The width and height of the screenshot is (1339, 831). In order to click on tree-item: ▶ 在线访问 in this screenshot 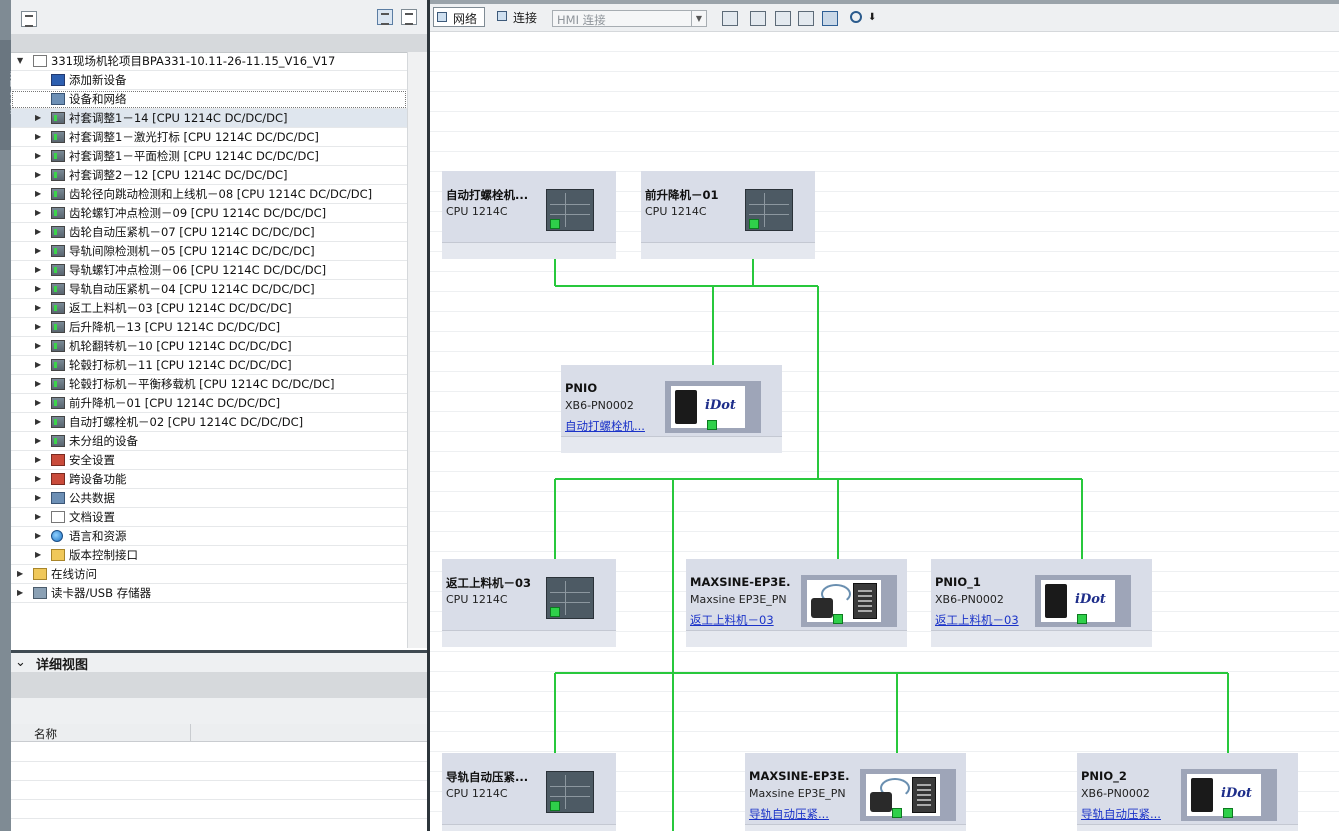, I will do `click(209, 574)`.